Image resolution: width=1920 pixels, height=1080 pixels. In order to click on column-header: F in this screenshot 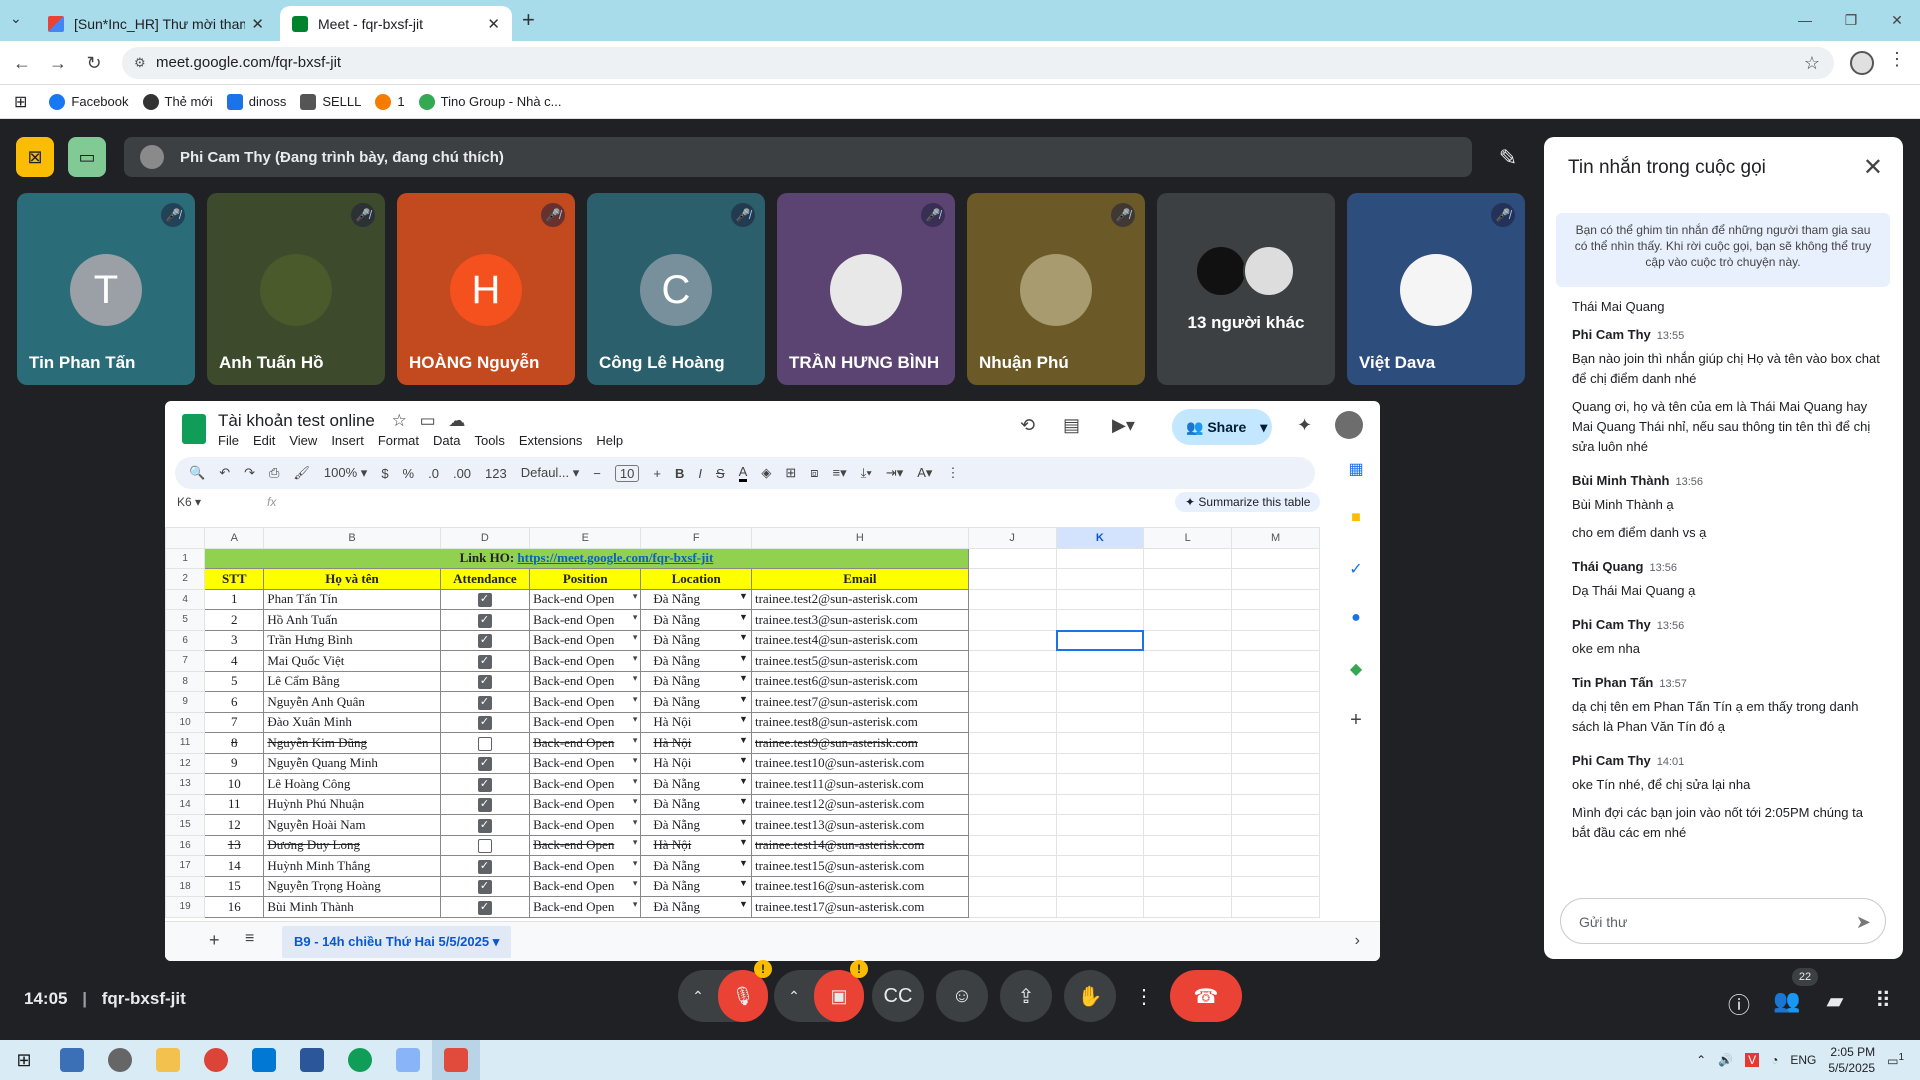, I will do `click(696, 538)`.